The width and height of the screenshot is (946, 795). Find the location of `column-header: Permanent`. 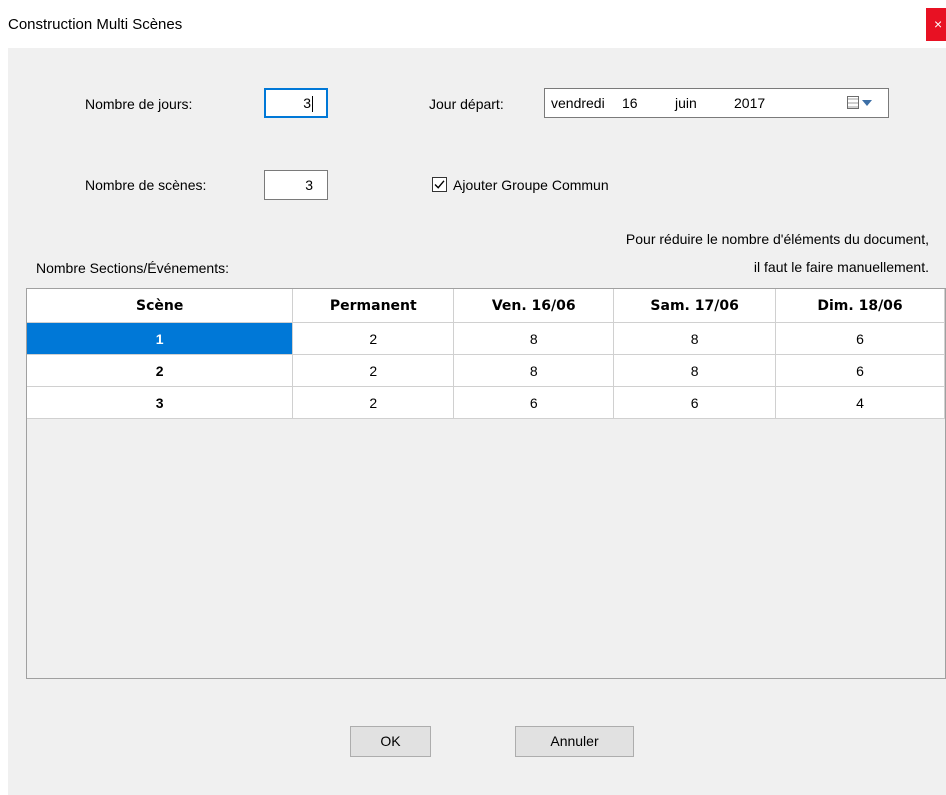

column-header: Permanent is located at coordinates (373, 306).